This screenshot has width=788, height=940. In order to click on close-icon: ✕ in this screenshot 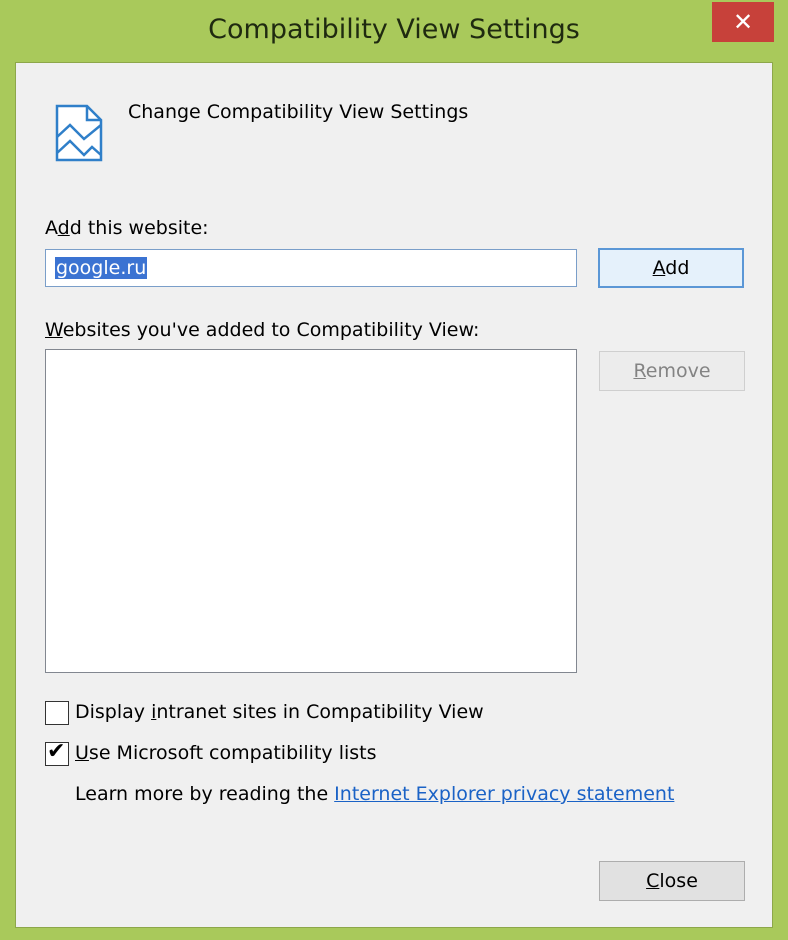, I will do `click(743, 22)`.